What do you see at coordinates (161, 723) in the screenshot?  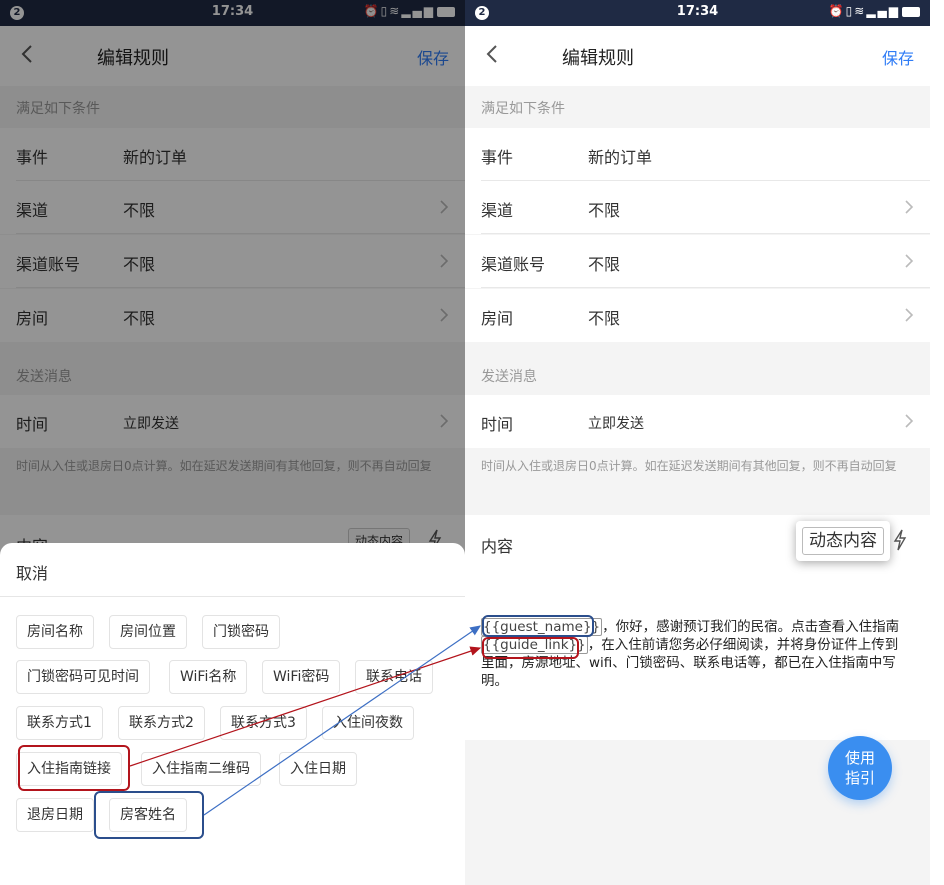 I see `chip-contact-2: 联系方式2` at bounding box center [161, 723].